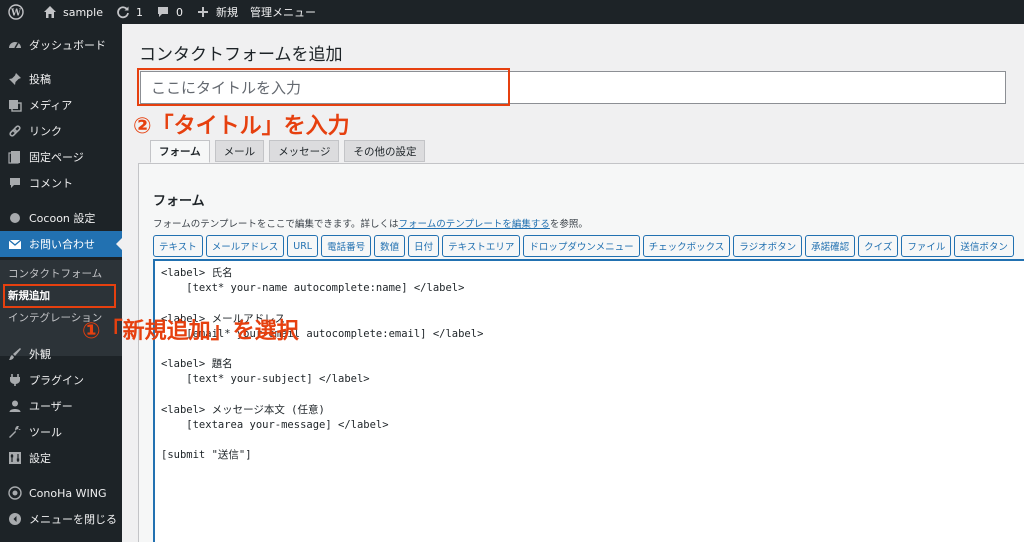  I want to click on sidebar-item-label: ダッシュボード, so click(67, 45).